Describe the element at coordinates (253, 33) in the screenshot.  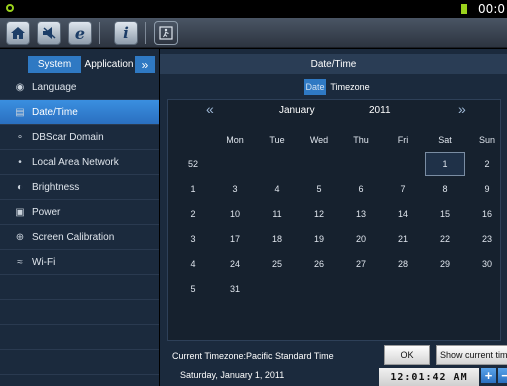
I see `toolbar: e i` at that location.